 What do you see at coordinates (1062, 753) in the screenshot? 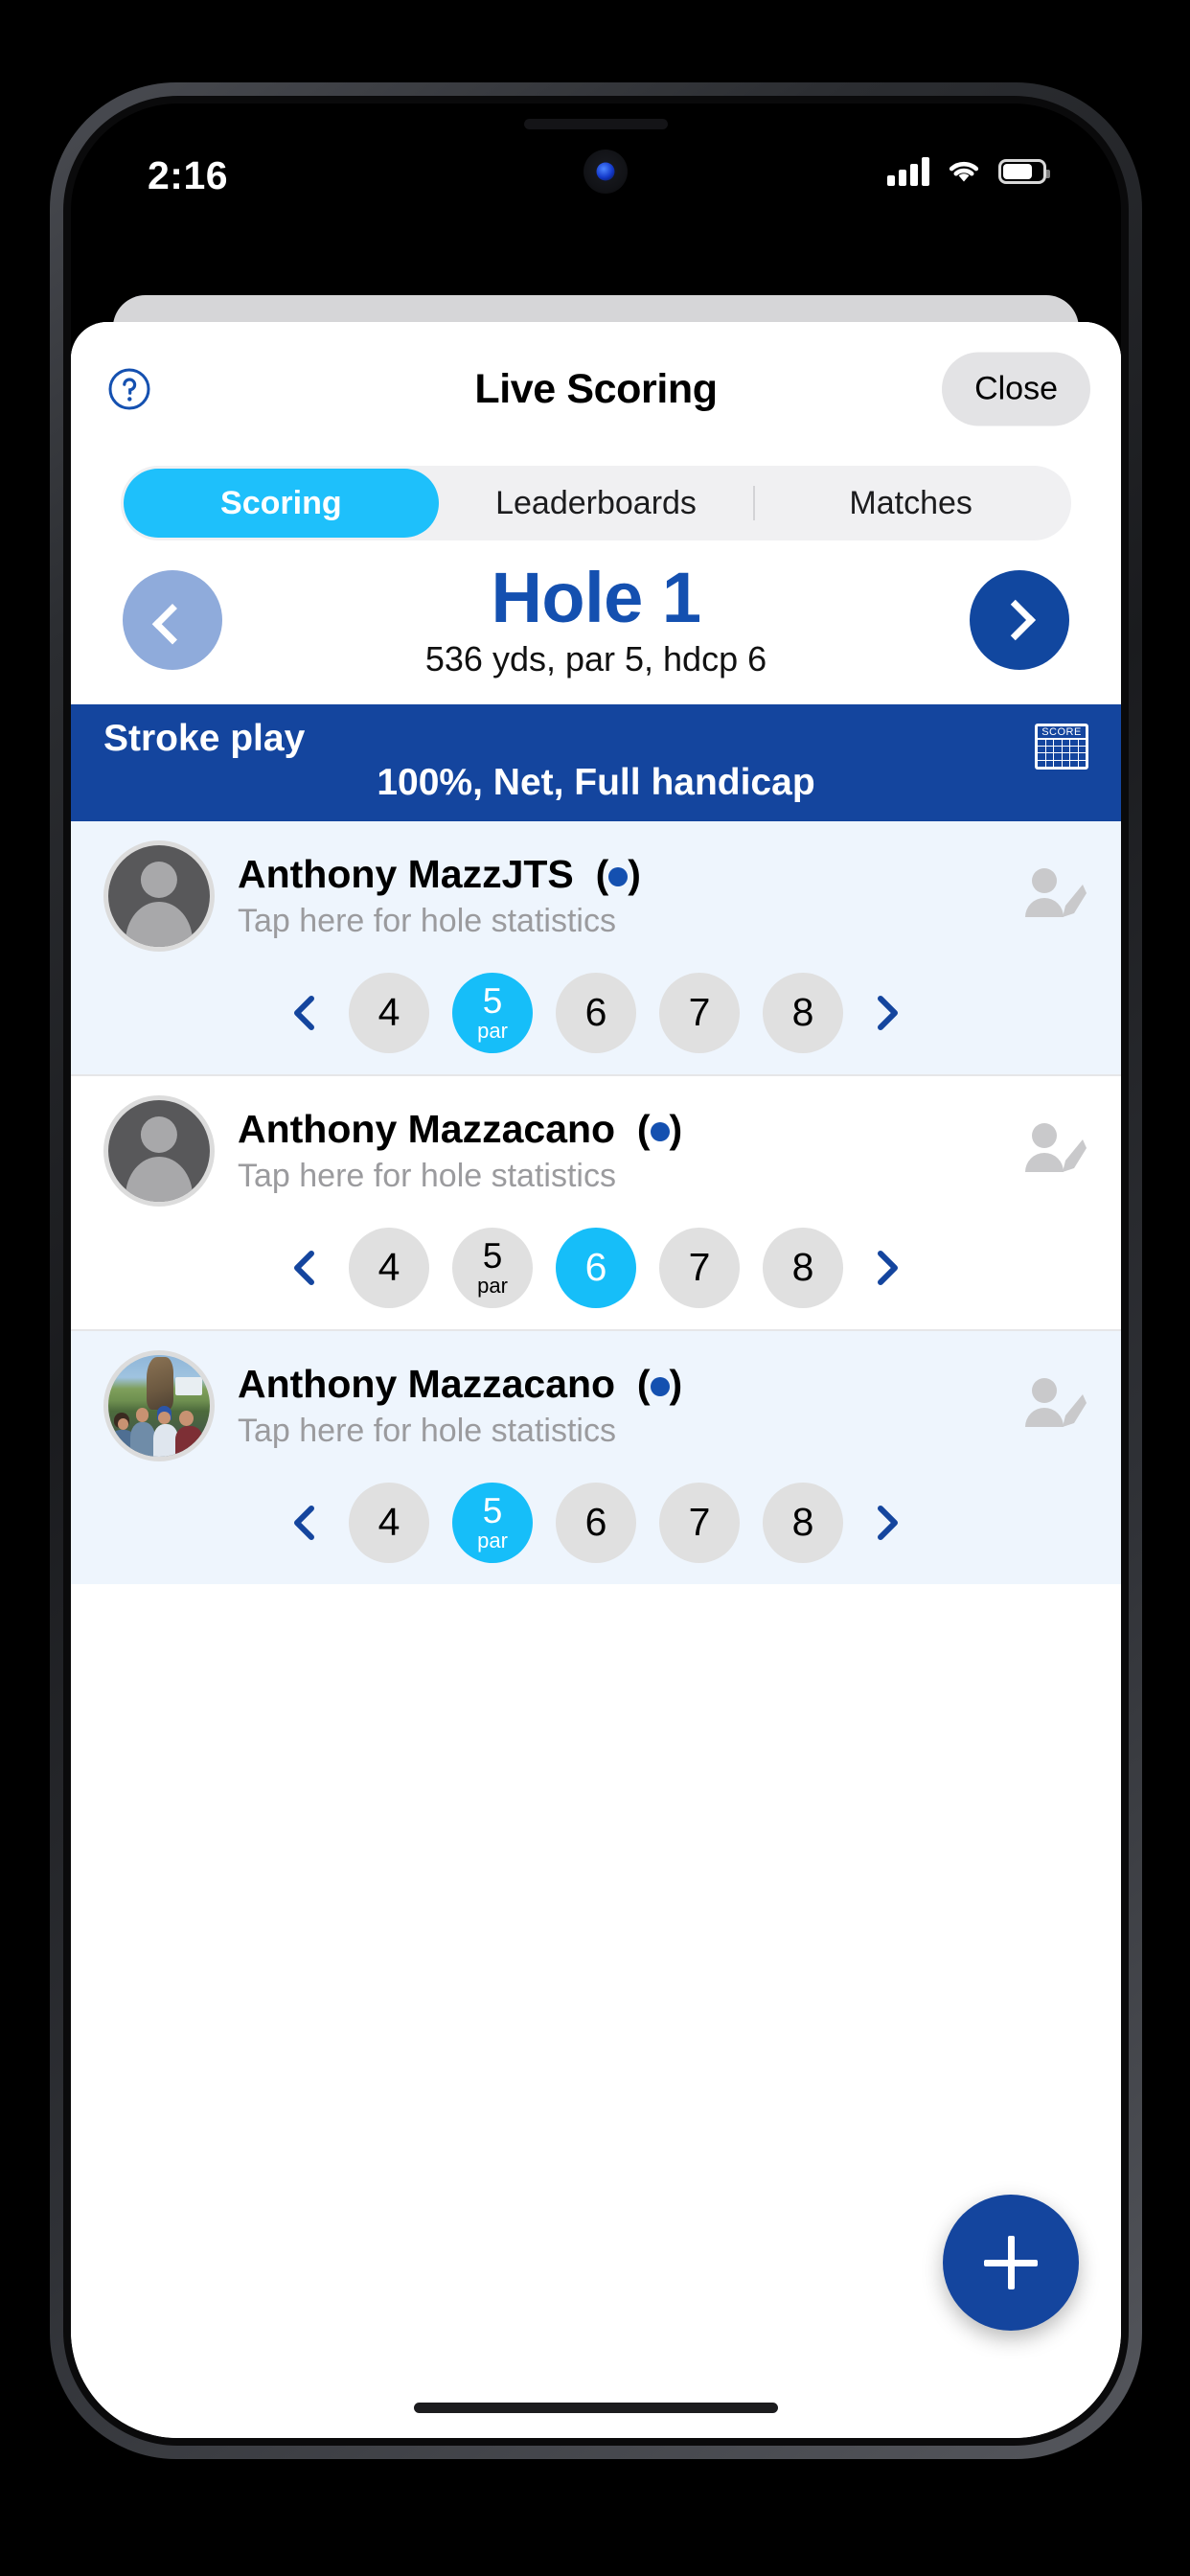
I see `scorecard-icon-grid` at bounding box center [1062, 753].